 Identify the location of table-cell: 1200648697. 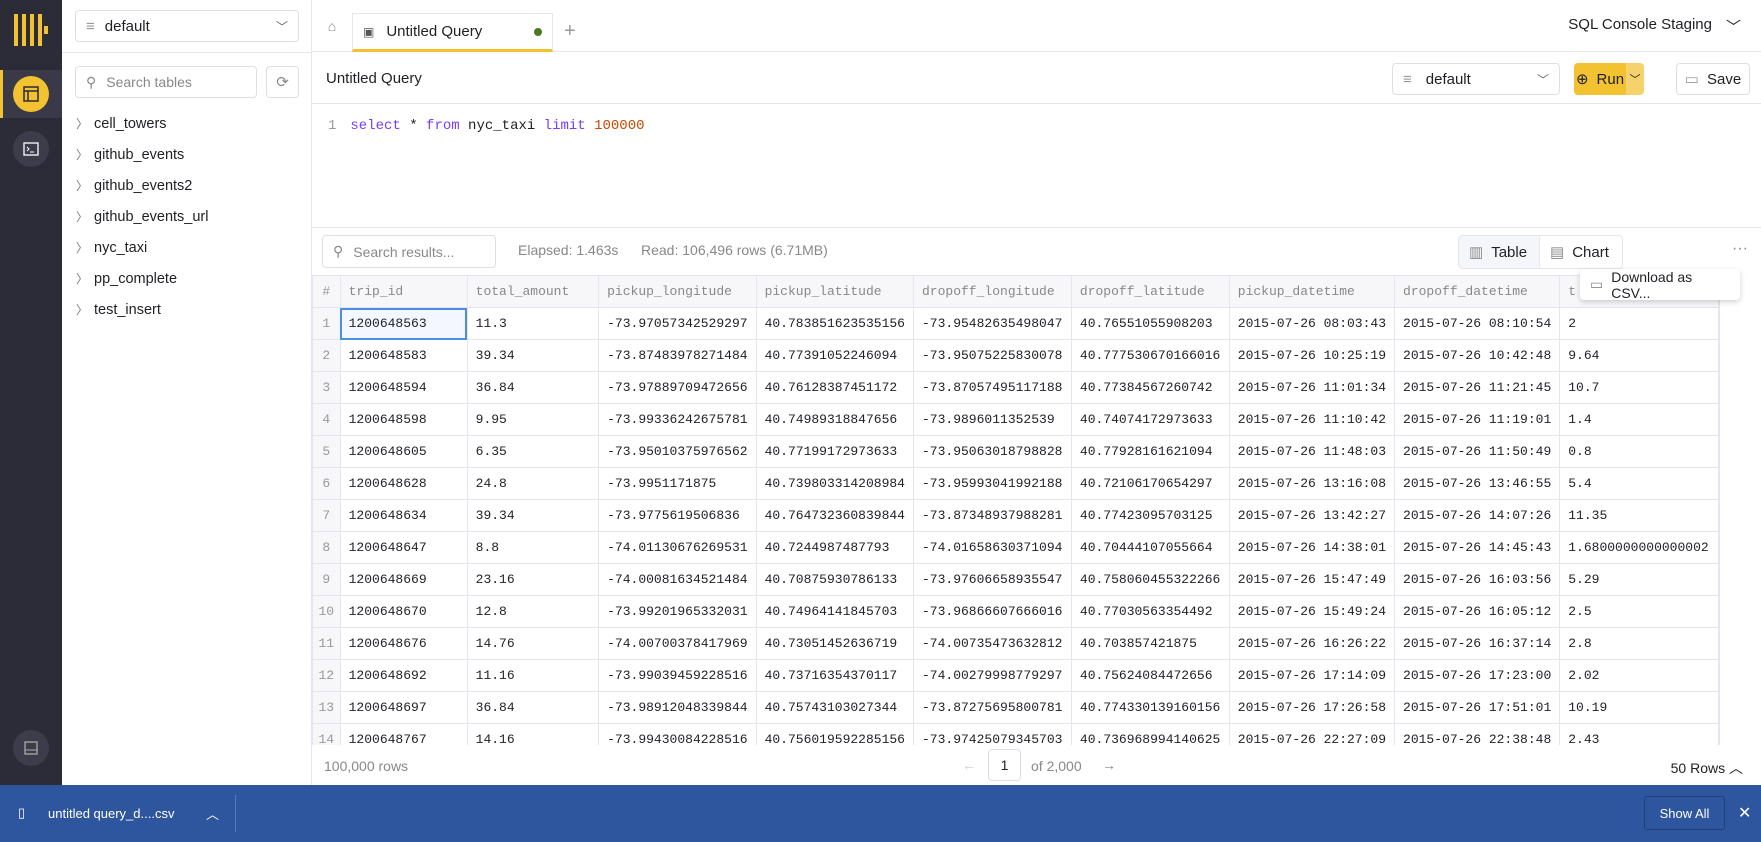
(403, 707).